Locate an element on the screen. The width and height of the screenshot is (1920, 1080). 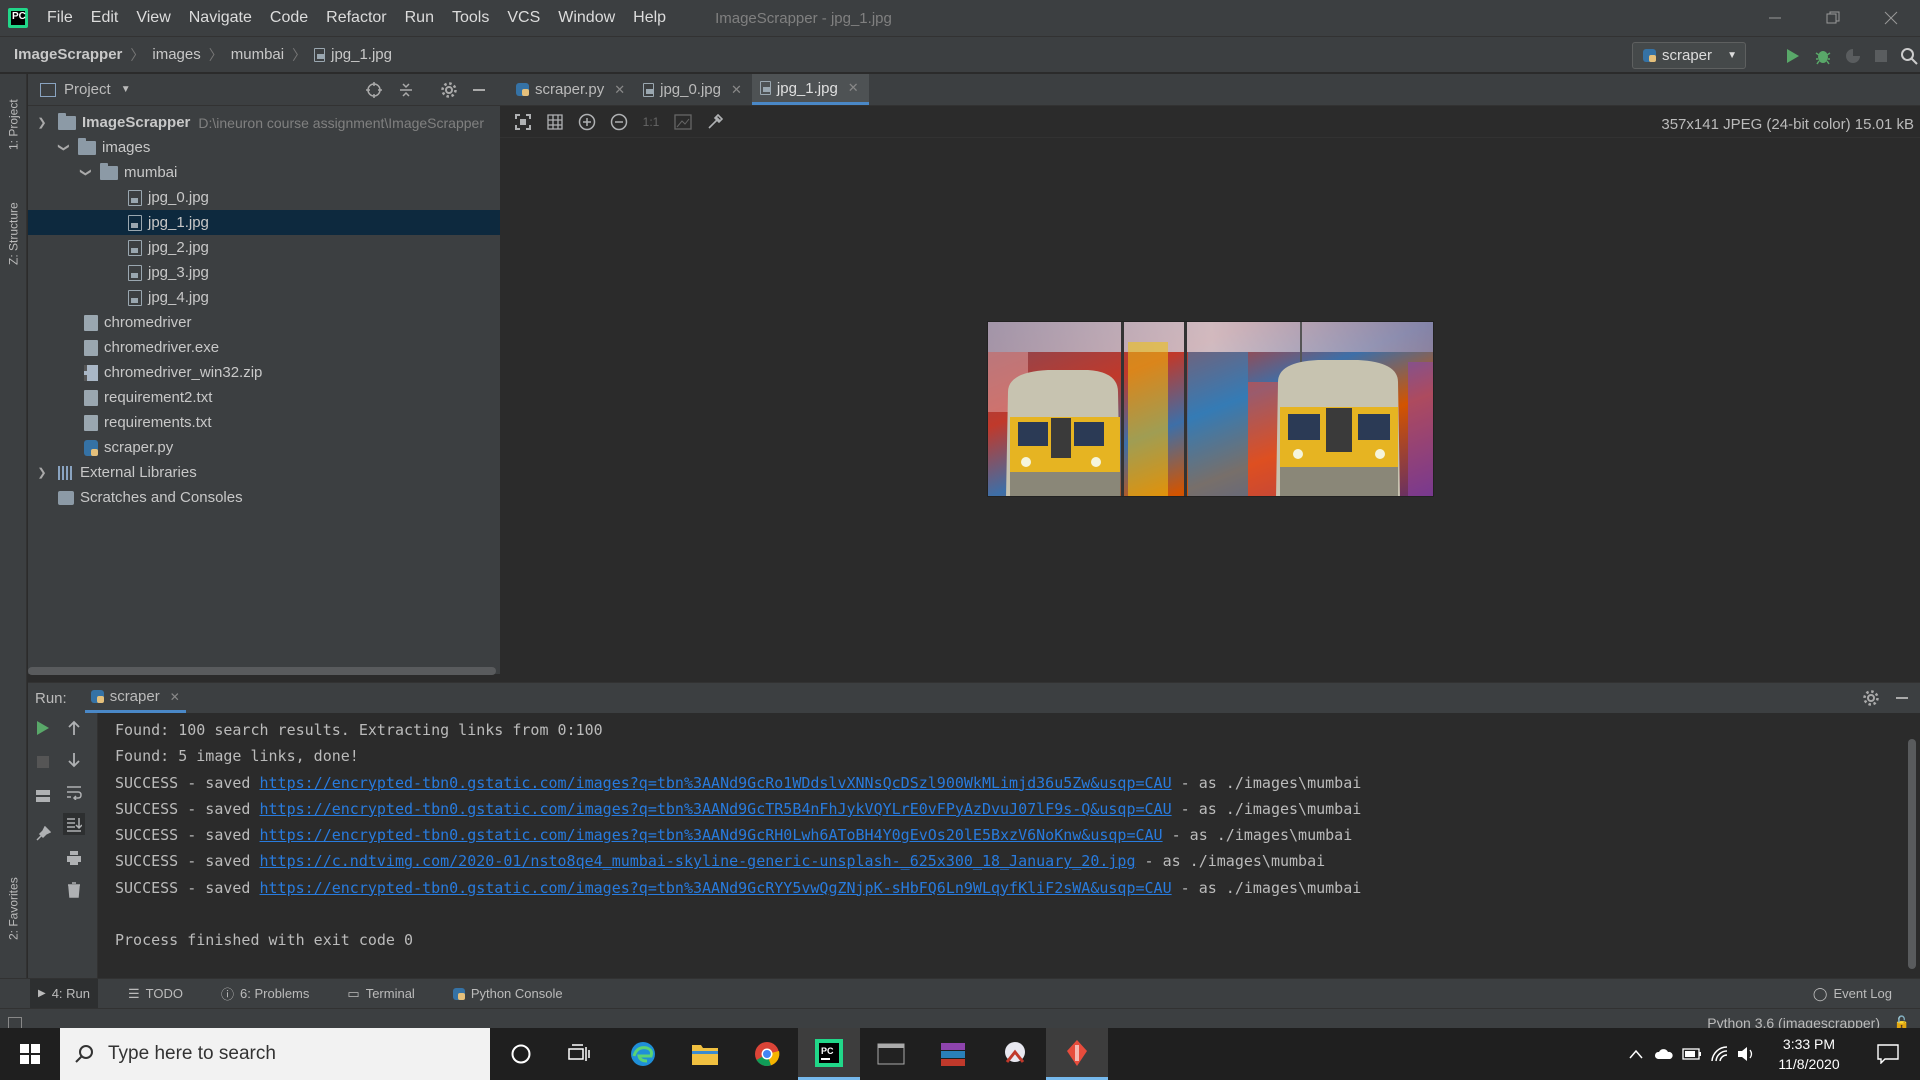
tab-jpg-1: jpg_1.jpg ✕ is located at coordinates (810, 89).